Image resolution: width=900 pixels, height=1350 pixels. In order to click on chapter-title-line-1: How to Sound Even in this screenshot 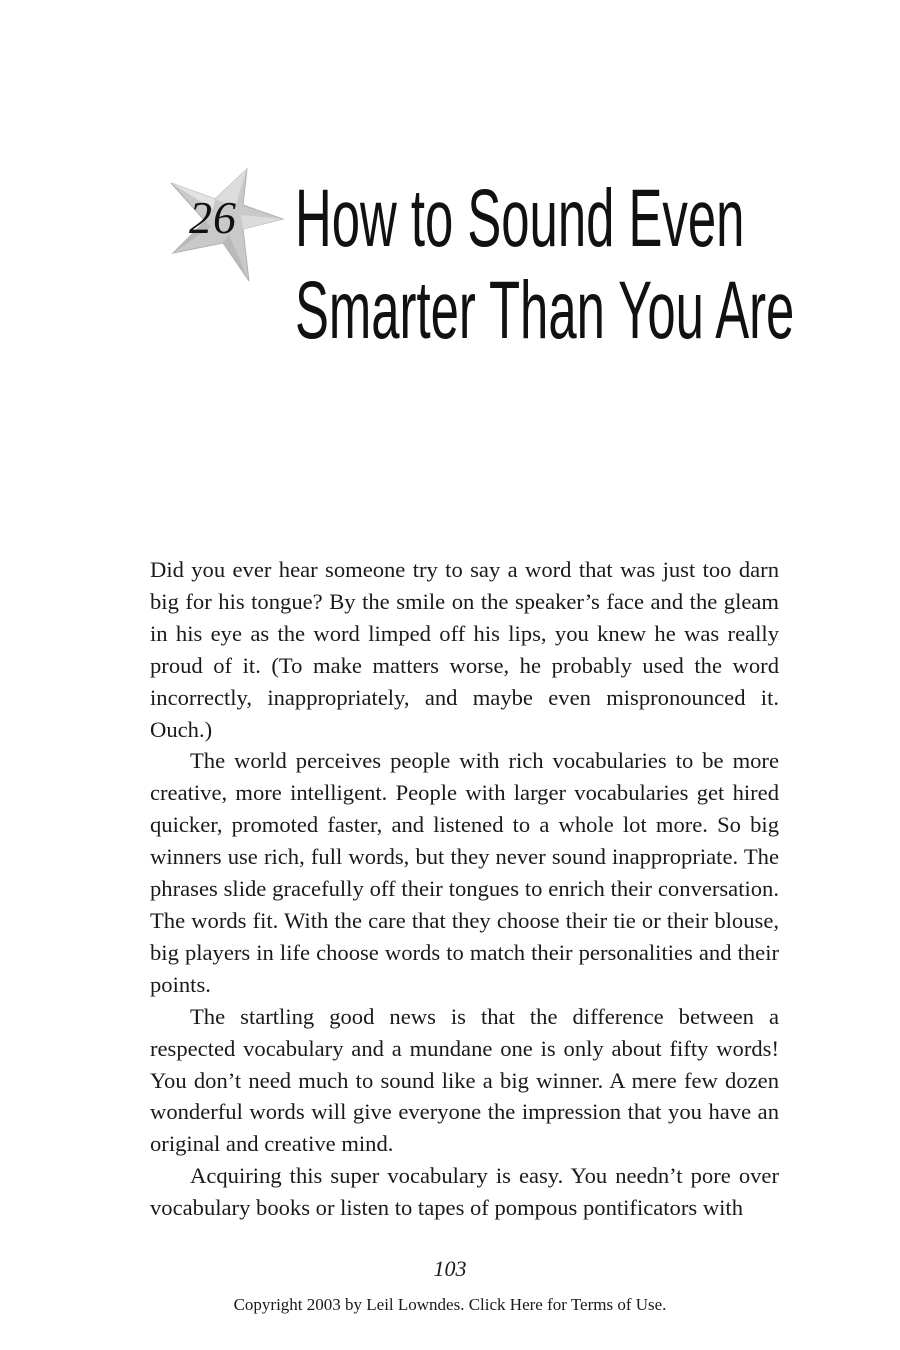, I will do `click(520, 218)`.